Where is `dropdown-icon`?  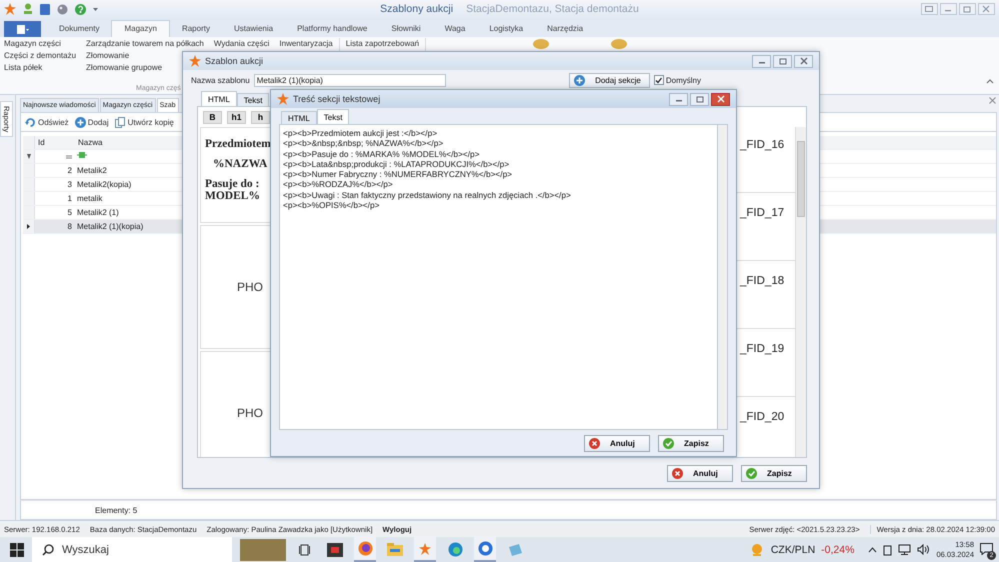
dropdown-icon is located at coordinates (95, 9).